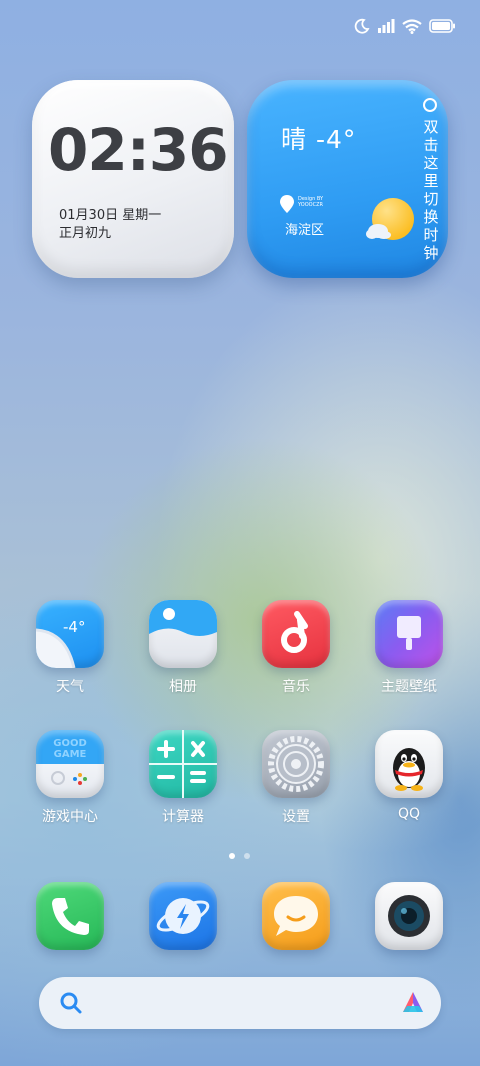 This screenshot has height=1066, width=480. What do you see at coordinates (305, 230) in the screenshot?
I see `weather-location: 海淀区` at bounding box center [305, 230].